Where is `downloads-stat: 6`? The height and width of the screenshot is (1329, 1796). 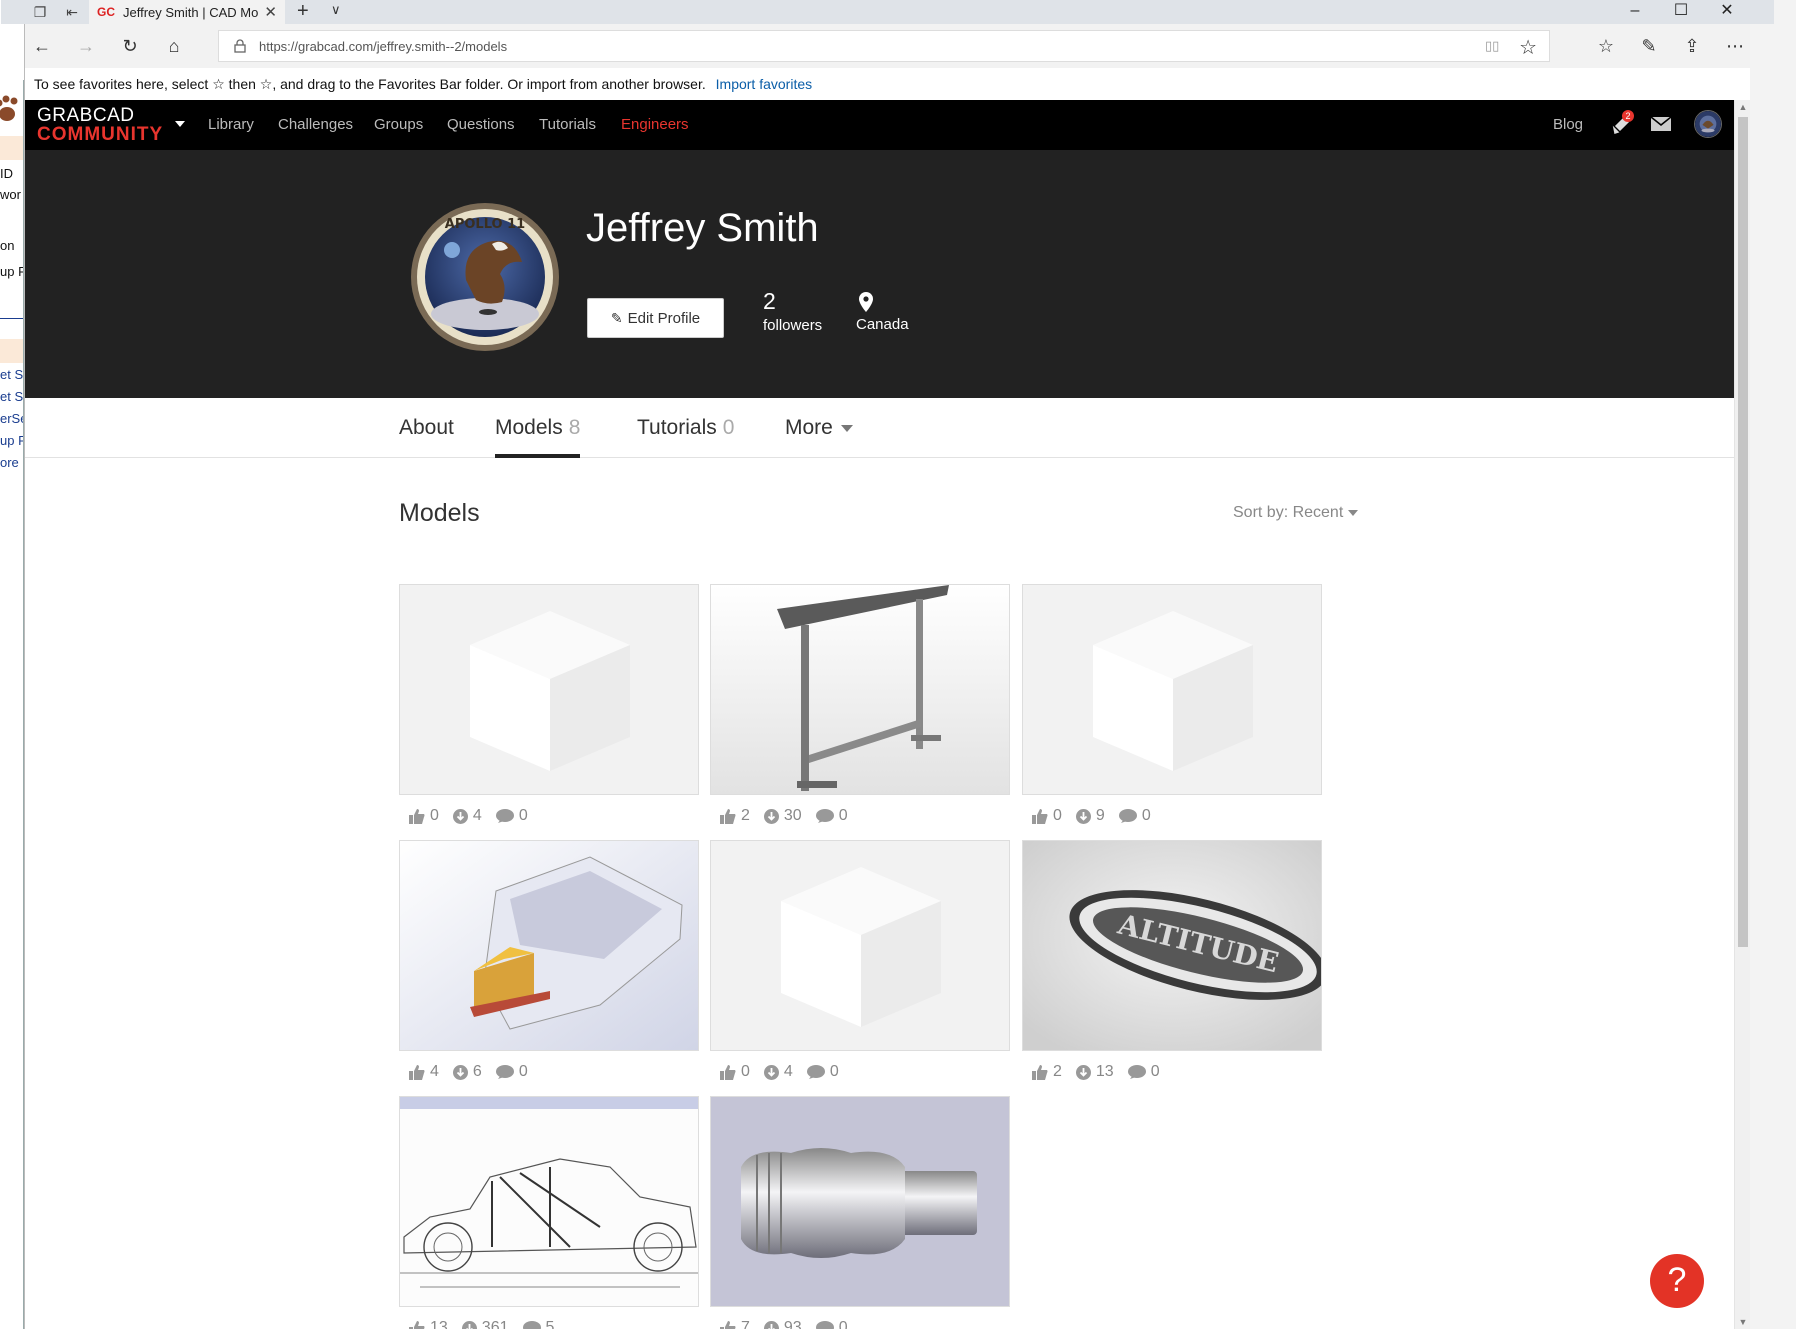
downloads-stat: 6 is located at coordinates (467, 1072).